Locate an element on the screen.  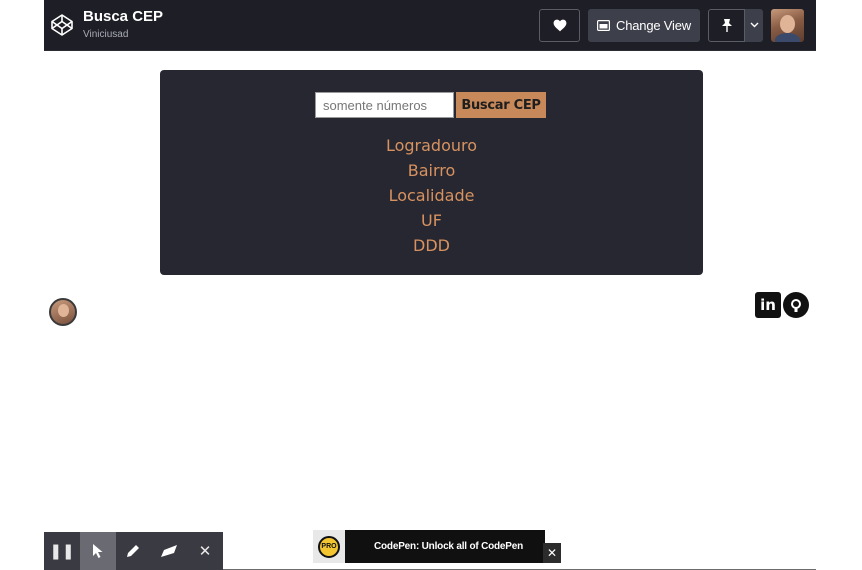
result-bairro: Bairro is located at coordinates (431, 170).